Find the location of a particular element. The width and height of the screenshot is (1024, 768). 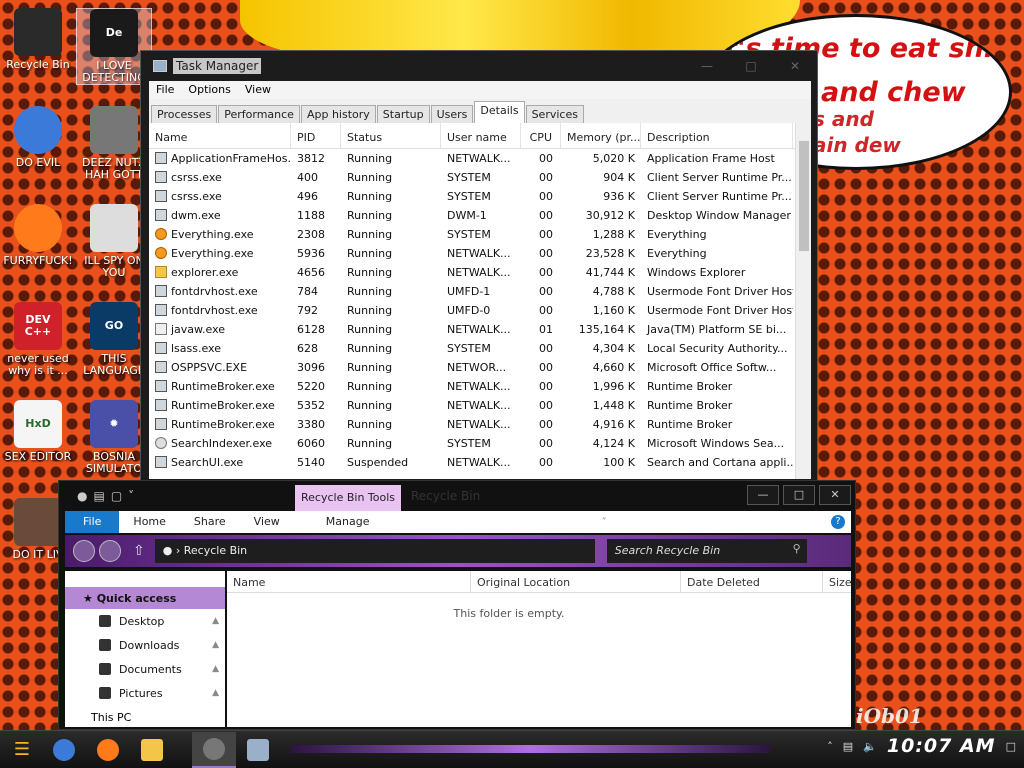

ribbon-tab-home: Home is located at coordinates (149, 522).